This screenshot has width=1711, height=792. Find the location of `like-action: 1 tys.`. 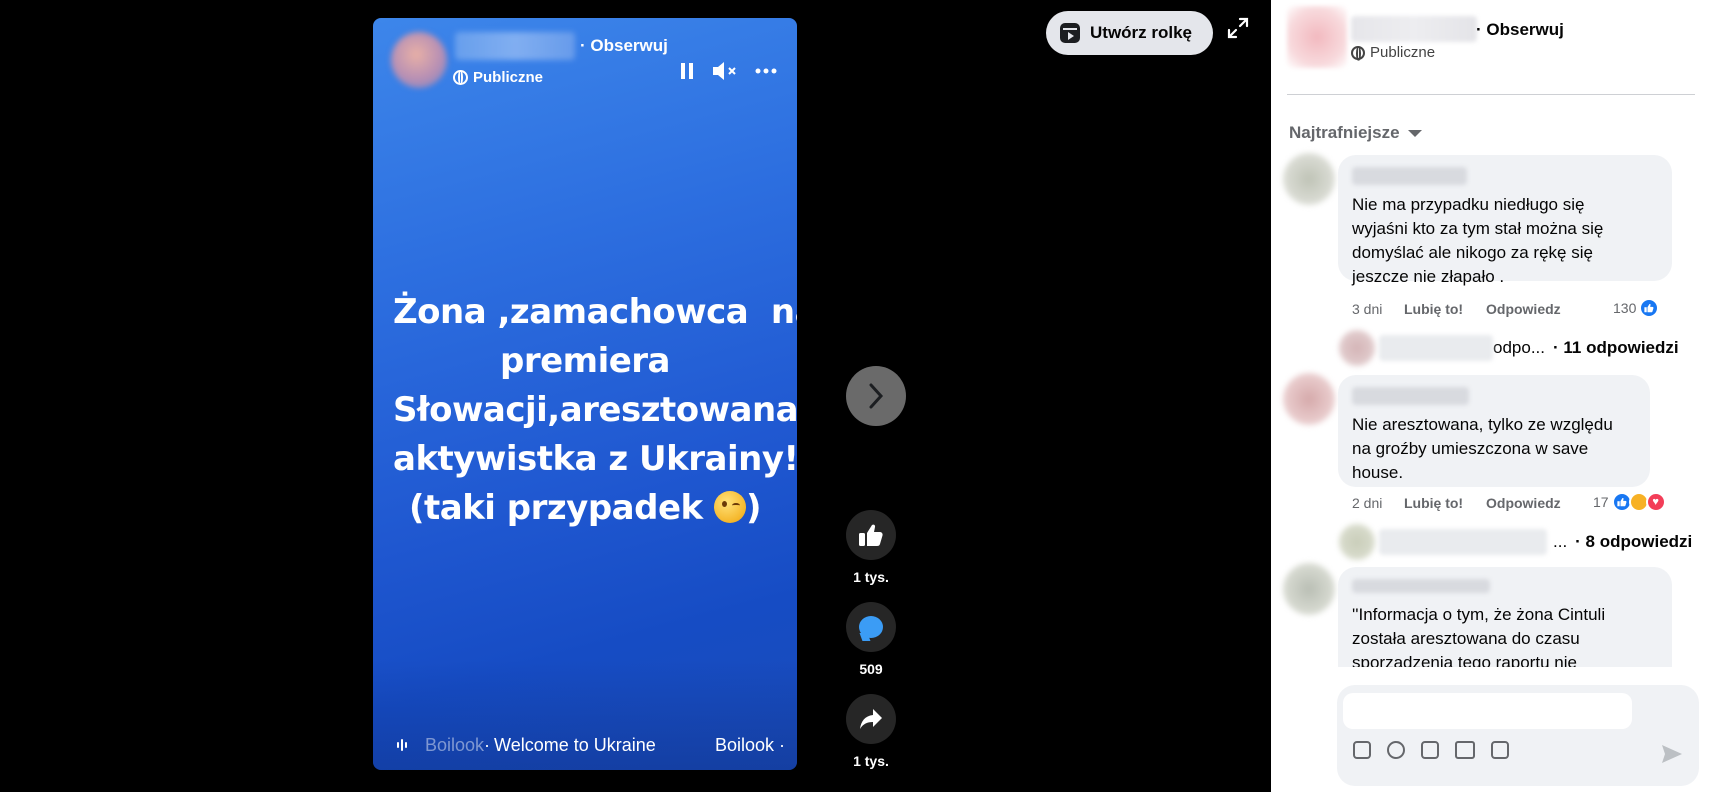

like-action: 1 tys. is located at coordinates (871, 547).